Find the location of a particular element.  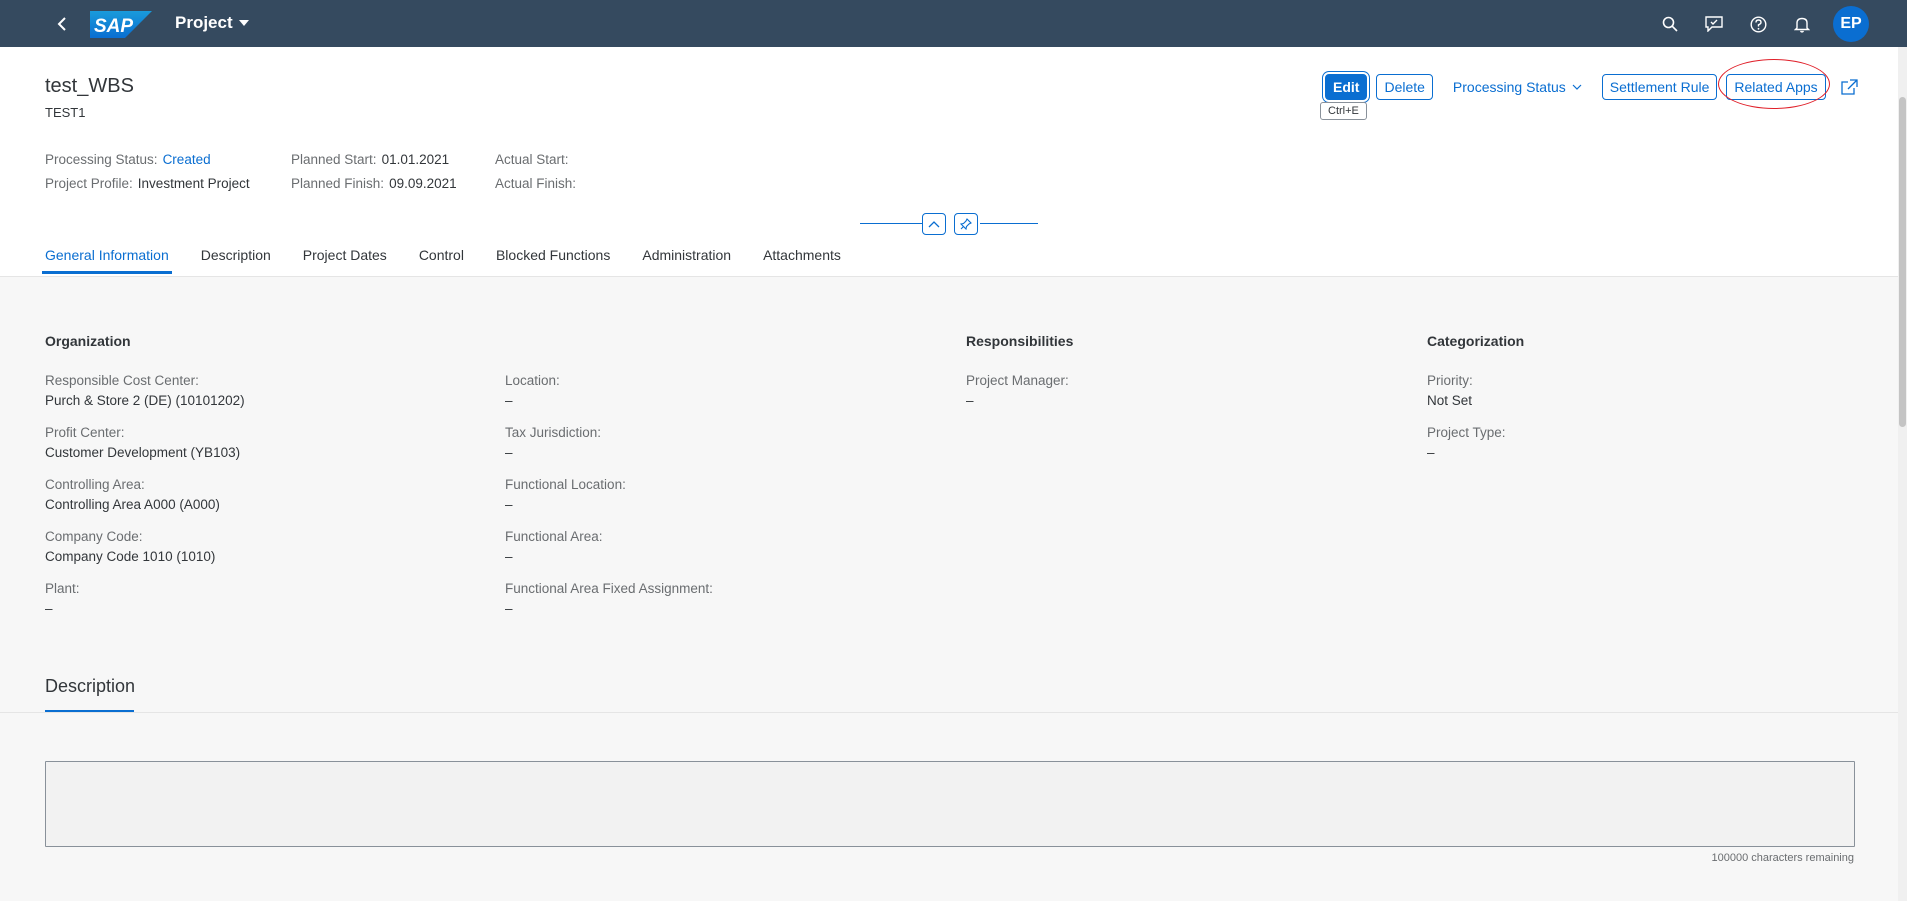

pin-header-button is located at coordinates (966, 224).